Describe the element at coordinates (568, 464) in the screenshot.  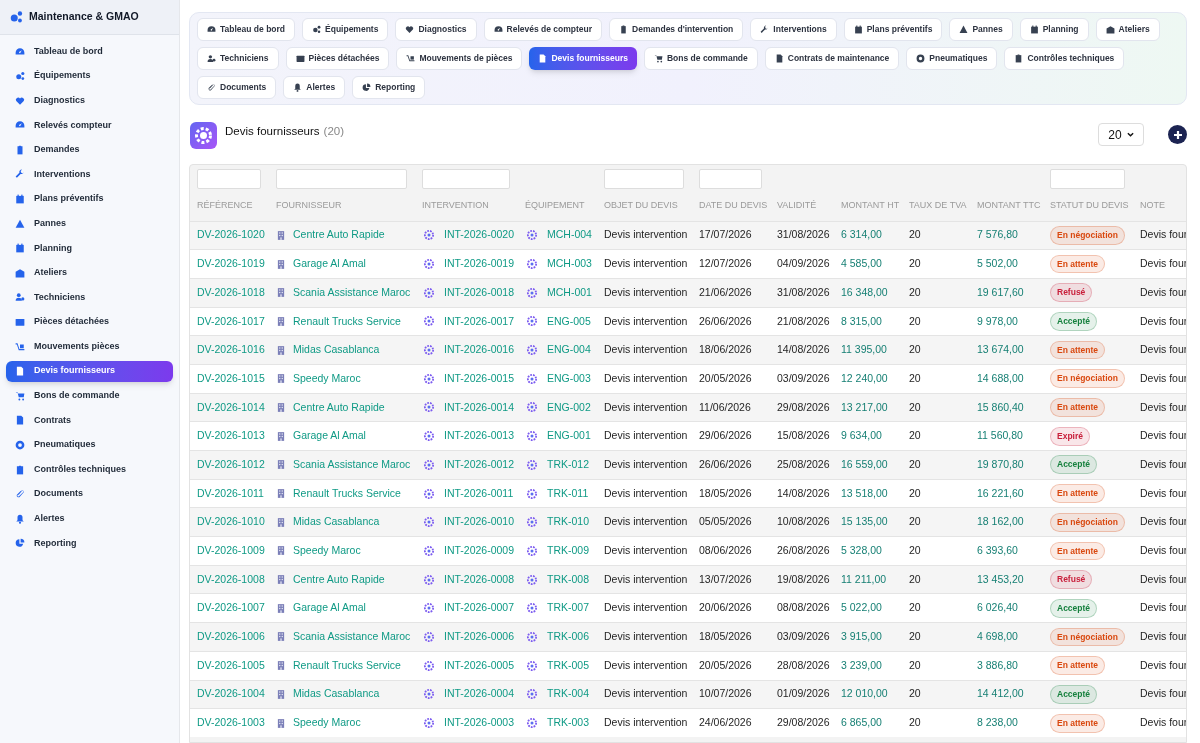
I see `equipment-link: TRK-012` at that location.